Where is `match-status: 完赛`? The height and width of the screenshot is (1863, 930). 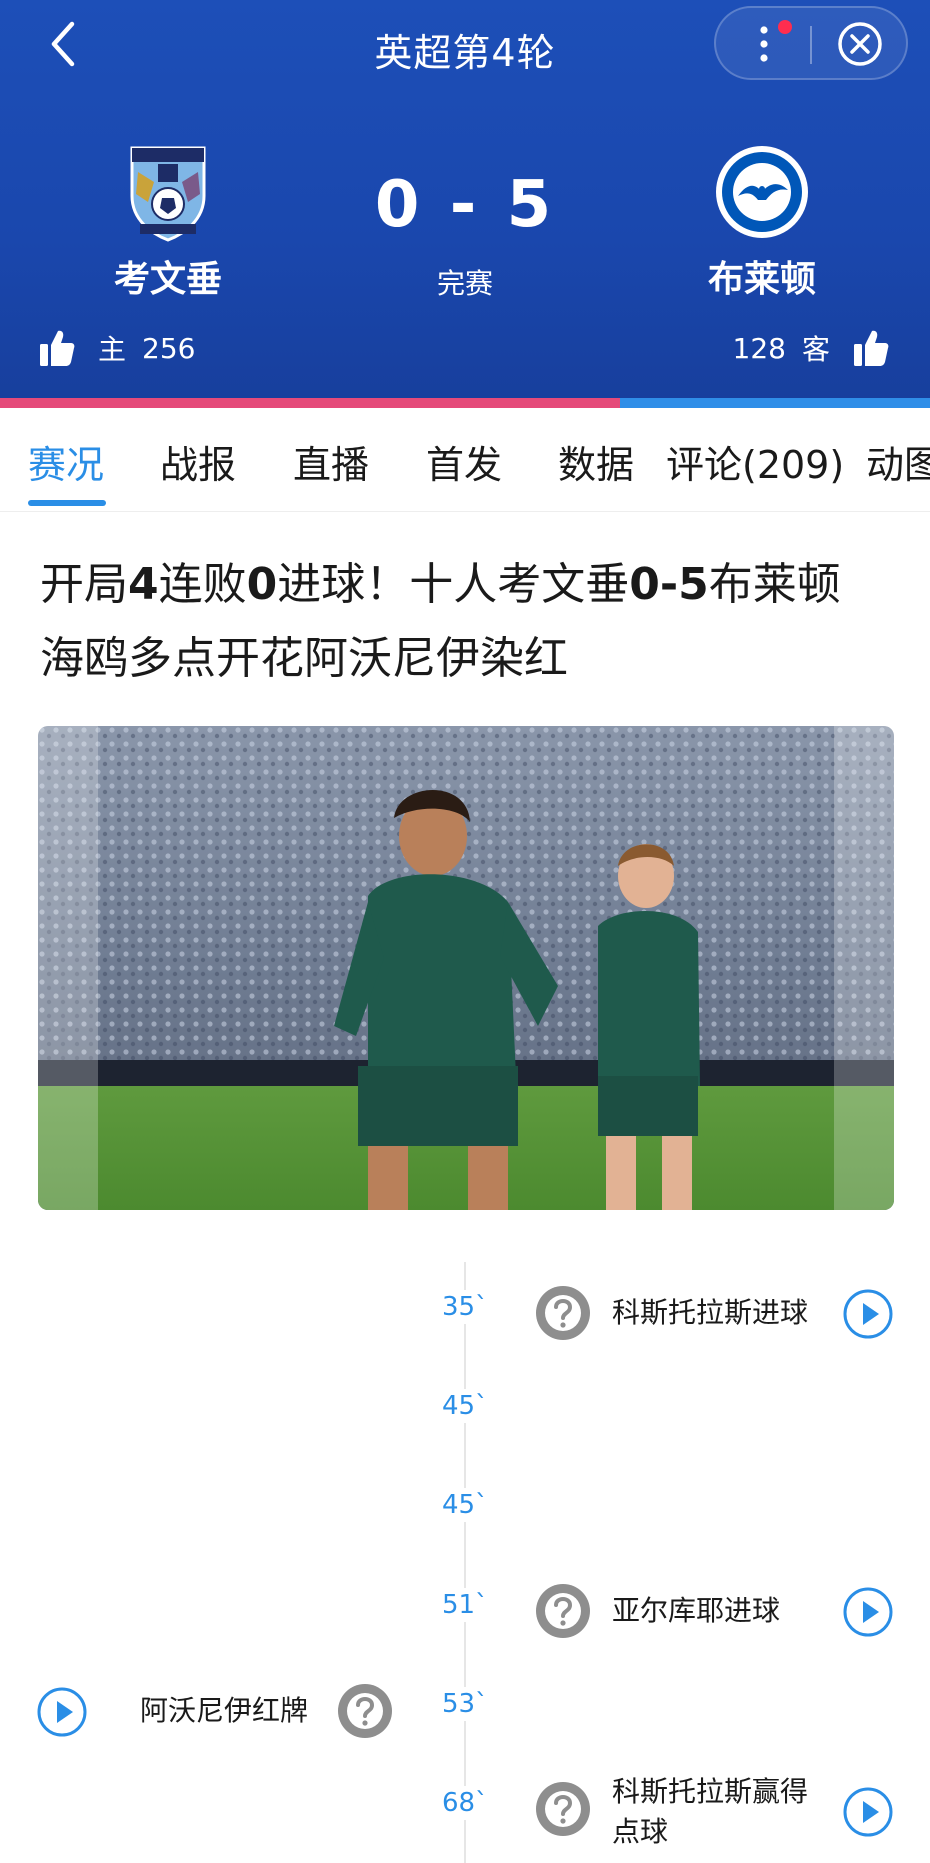 match-status: 完赛 is located at coordinates (464, 283).